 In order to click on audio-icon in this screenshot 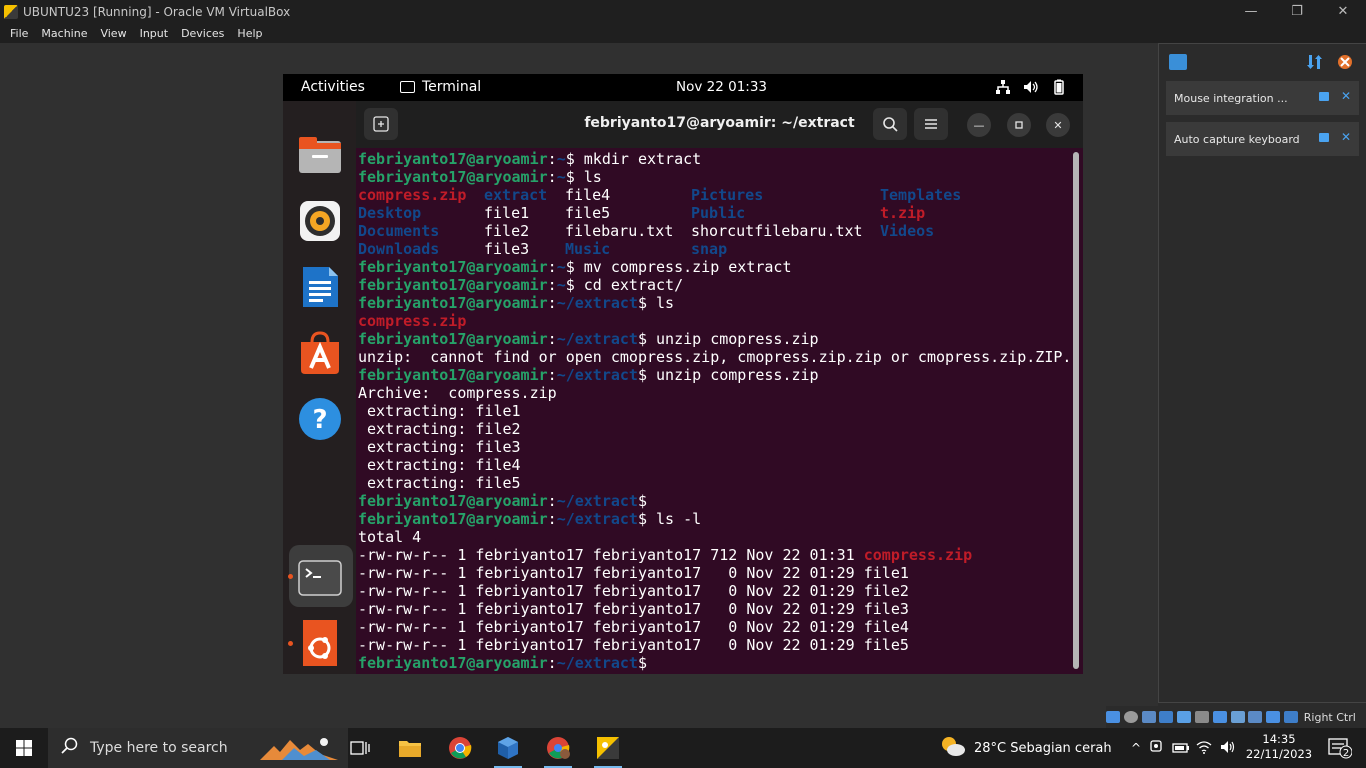, I will do `click(1148, 717)`.